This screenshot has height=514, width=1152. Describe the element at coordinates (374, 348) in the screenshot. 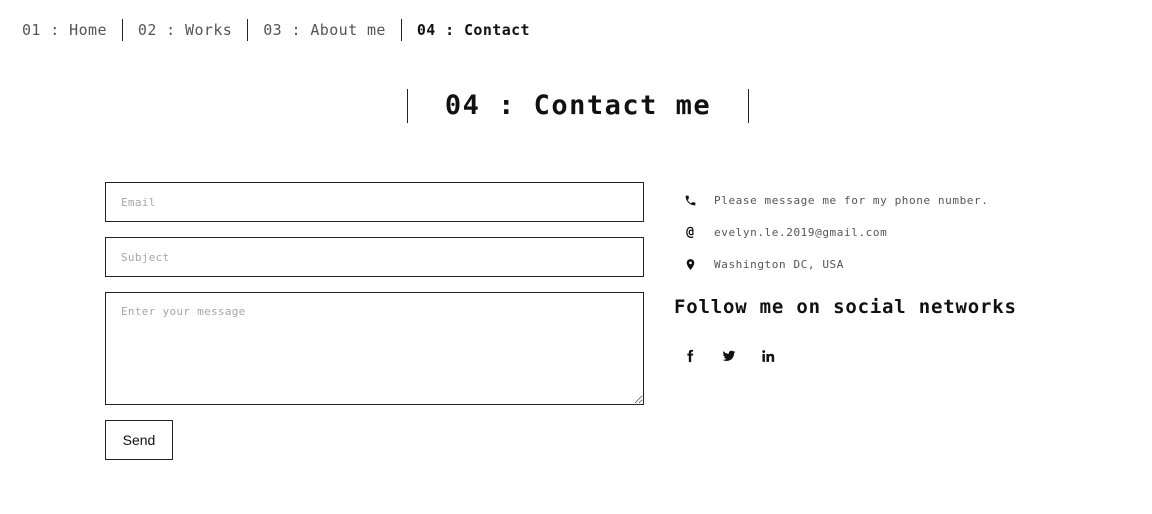

I see `message-field` at that location.